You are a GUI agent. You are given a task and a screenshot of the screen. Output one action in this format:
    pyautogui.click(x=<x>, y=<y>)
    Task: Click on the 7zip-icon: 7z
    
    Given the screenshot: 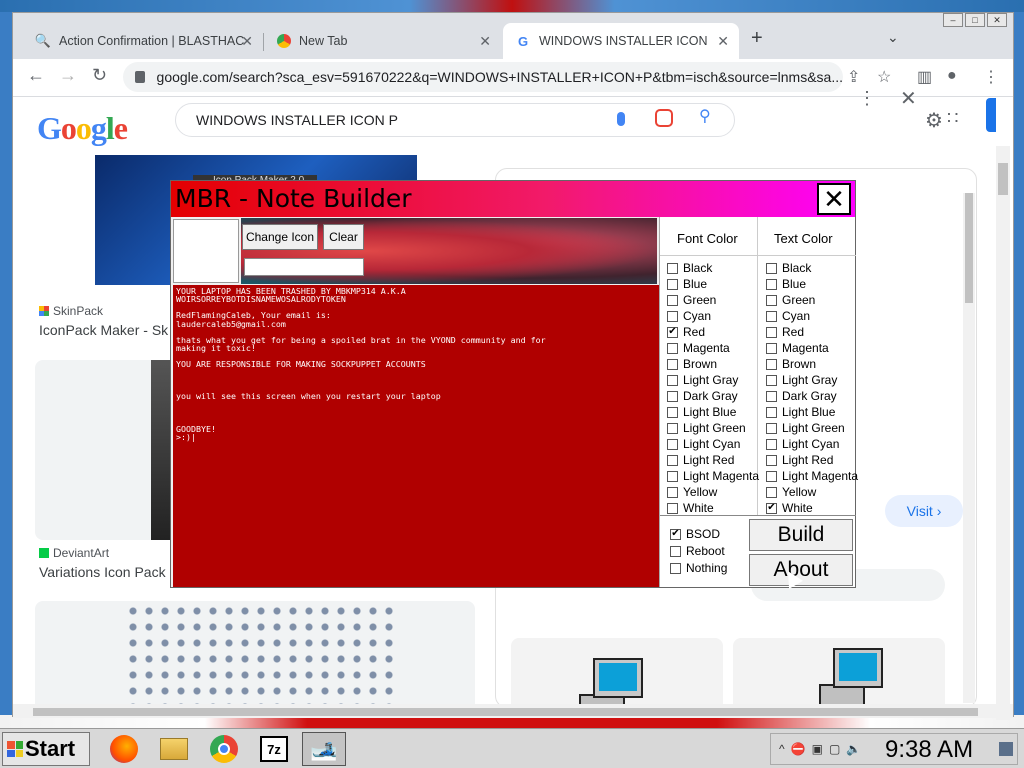 What is the action you would take?
    pyautogui.click(x=274, y=749)
    